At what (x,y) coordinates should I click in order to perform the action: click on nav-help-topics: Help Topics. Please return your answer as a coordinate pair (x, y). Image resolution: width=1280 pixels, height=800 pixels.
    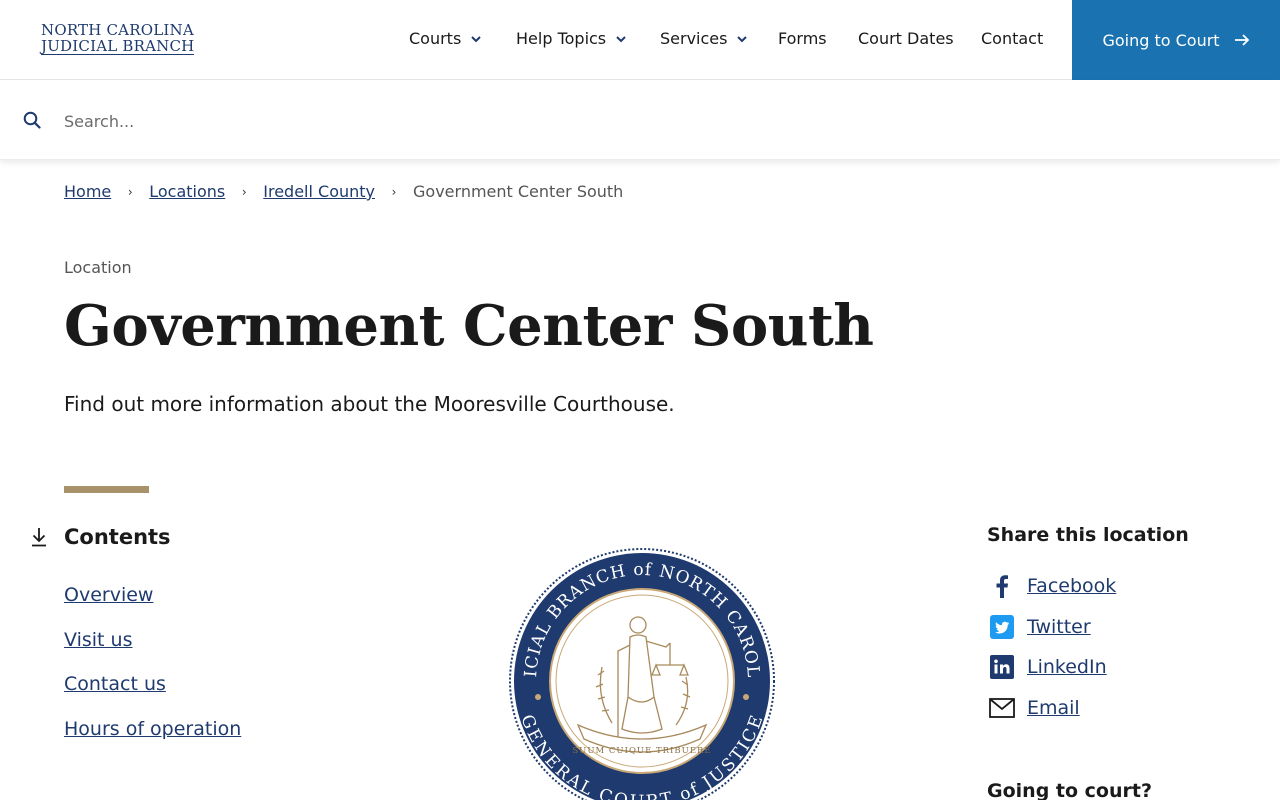
    Looking at the image, I should click on (572, 38).